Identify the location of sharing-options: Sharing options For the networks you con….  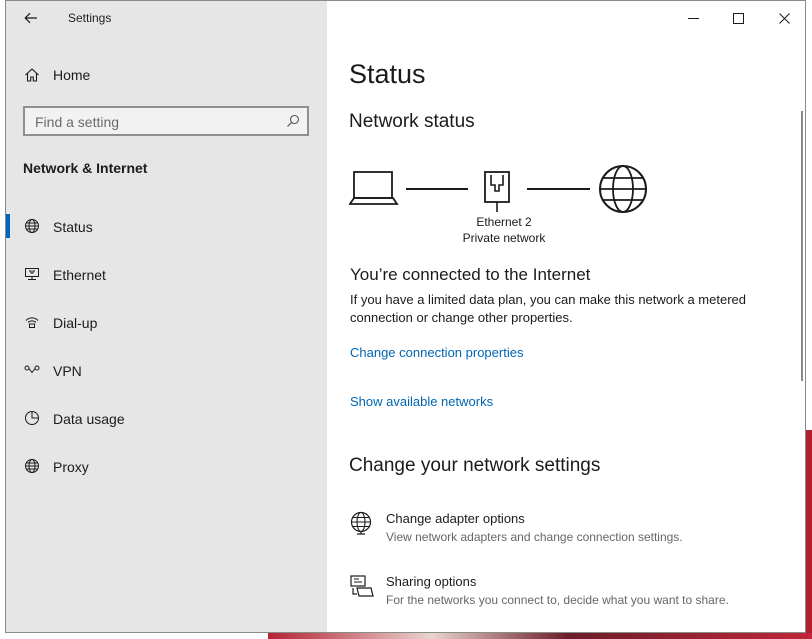
(569, 594).